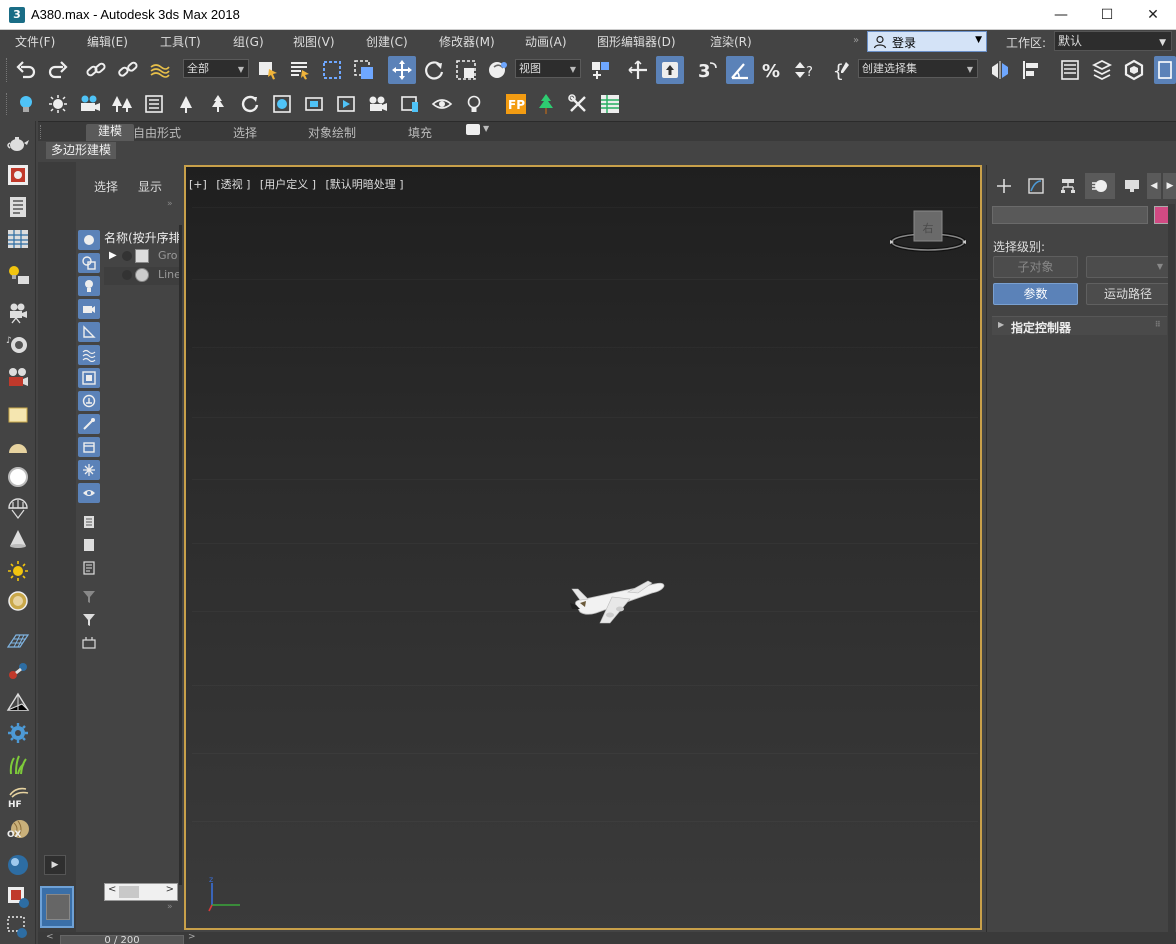 The height and width of the screenshot is (944, 1176). Describe the element at coordinates (600, 70) in the screenshot. I see `use-pivot-point-center-button` at that location.